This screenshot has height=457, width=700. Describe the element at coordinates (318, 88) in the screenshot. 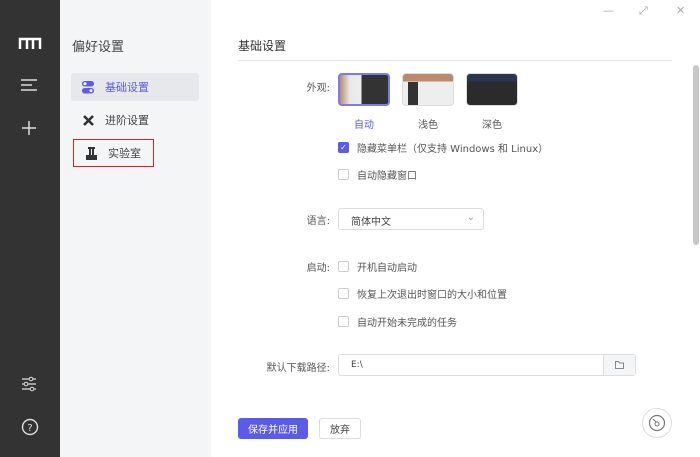

I see `appearance-label: 外观:` at that location.